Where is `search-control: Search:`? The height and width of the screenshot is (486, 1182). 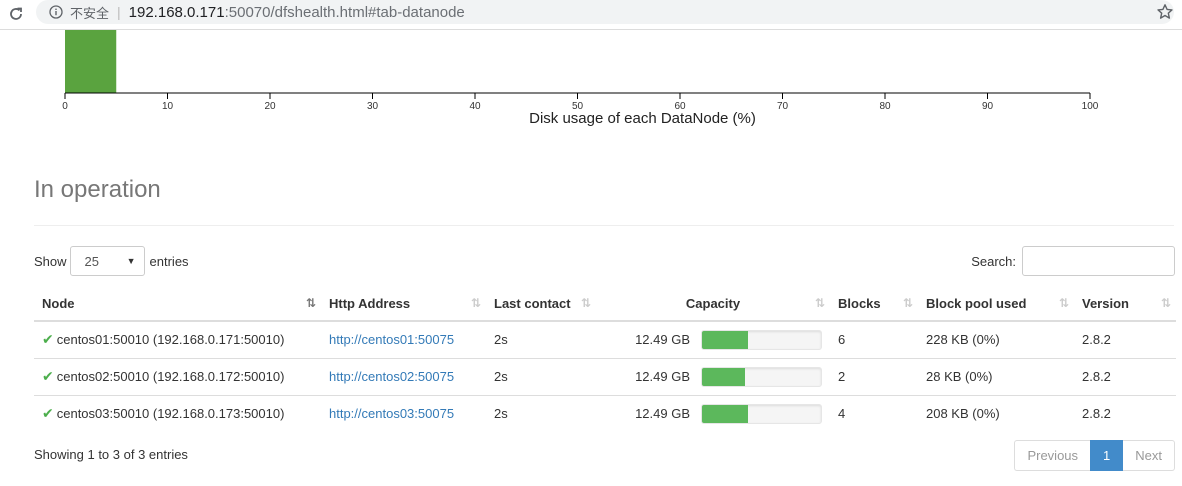 search-control: Search: is located at coordinates (1073, 261).